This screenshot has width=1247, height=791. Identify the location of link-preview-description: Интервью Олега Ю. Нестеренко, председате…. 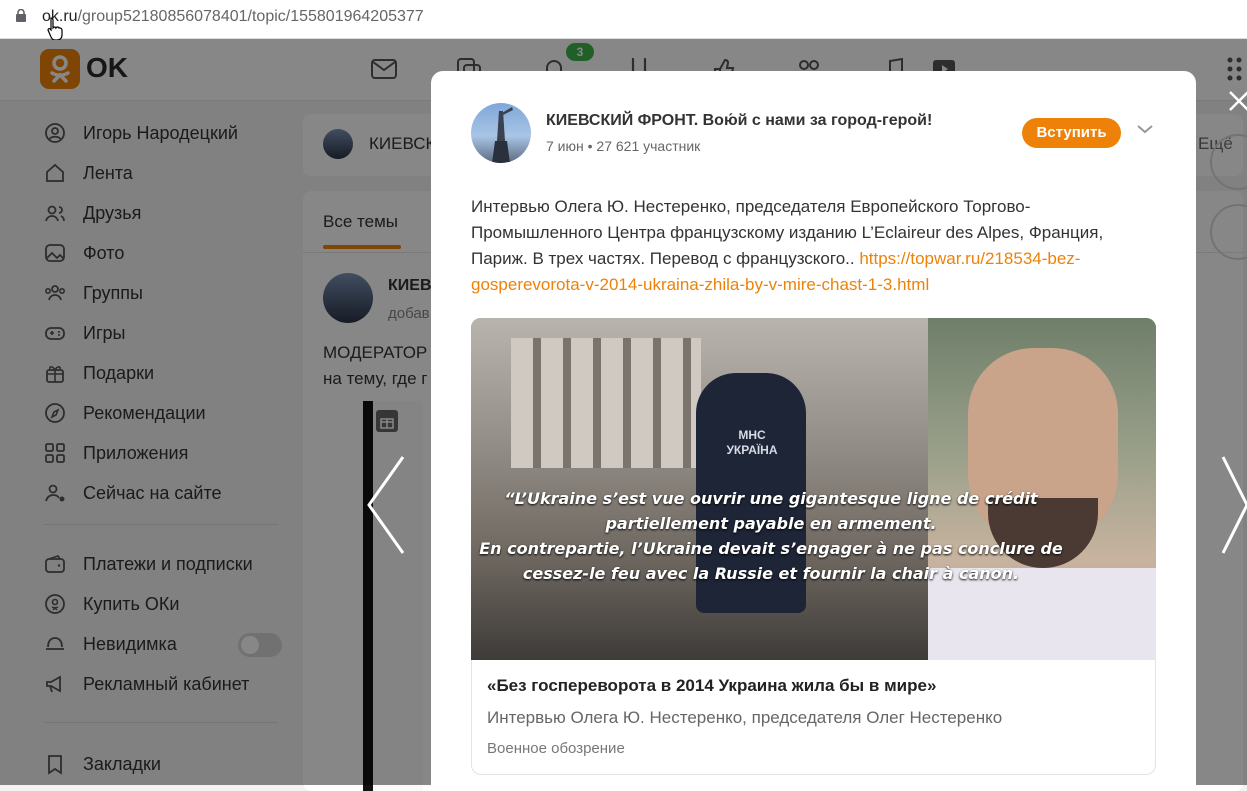
(745, 717).